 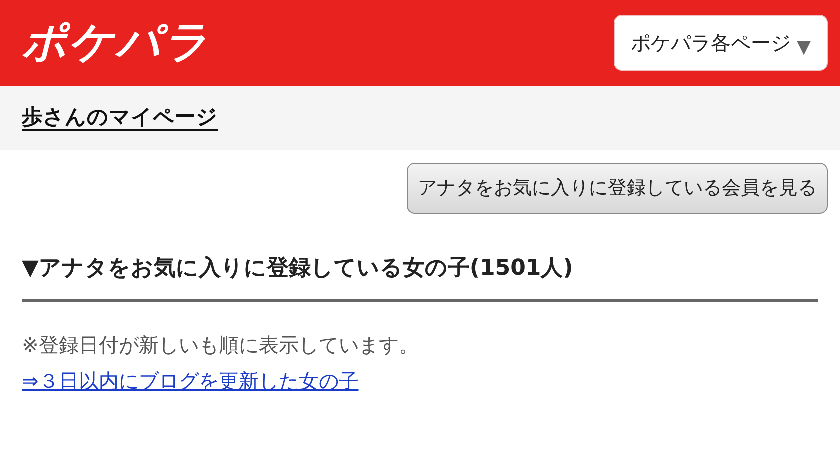 What do you see at coordinates (220, 345) in the screenshot?
I see `sort-note: ※登録日付が新しいも順に表示しています。` at bounding box center [220, 345].